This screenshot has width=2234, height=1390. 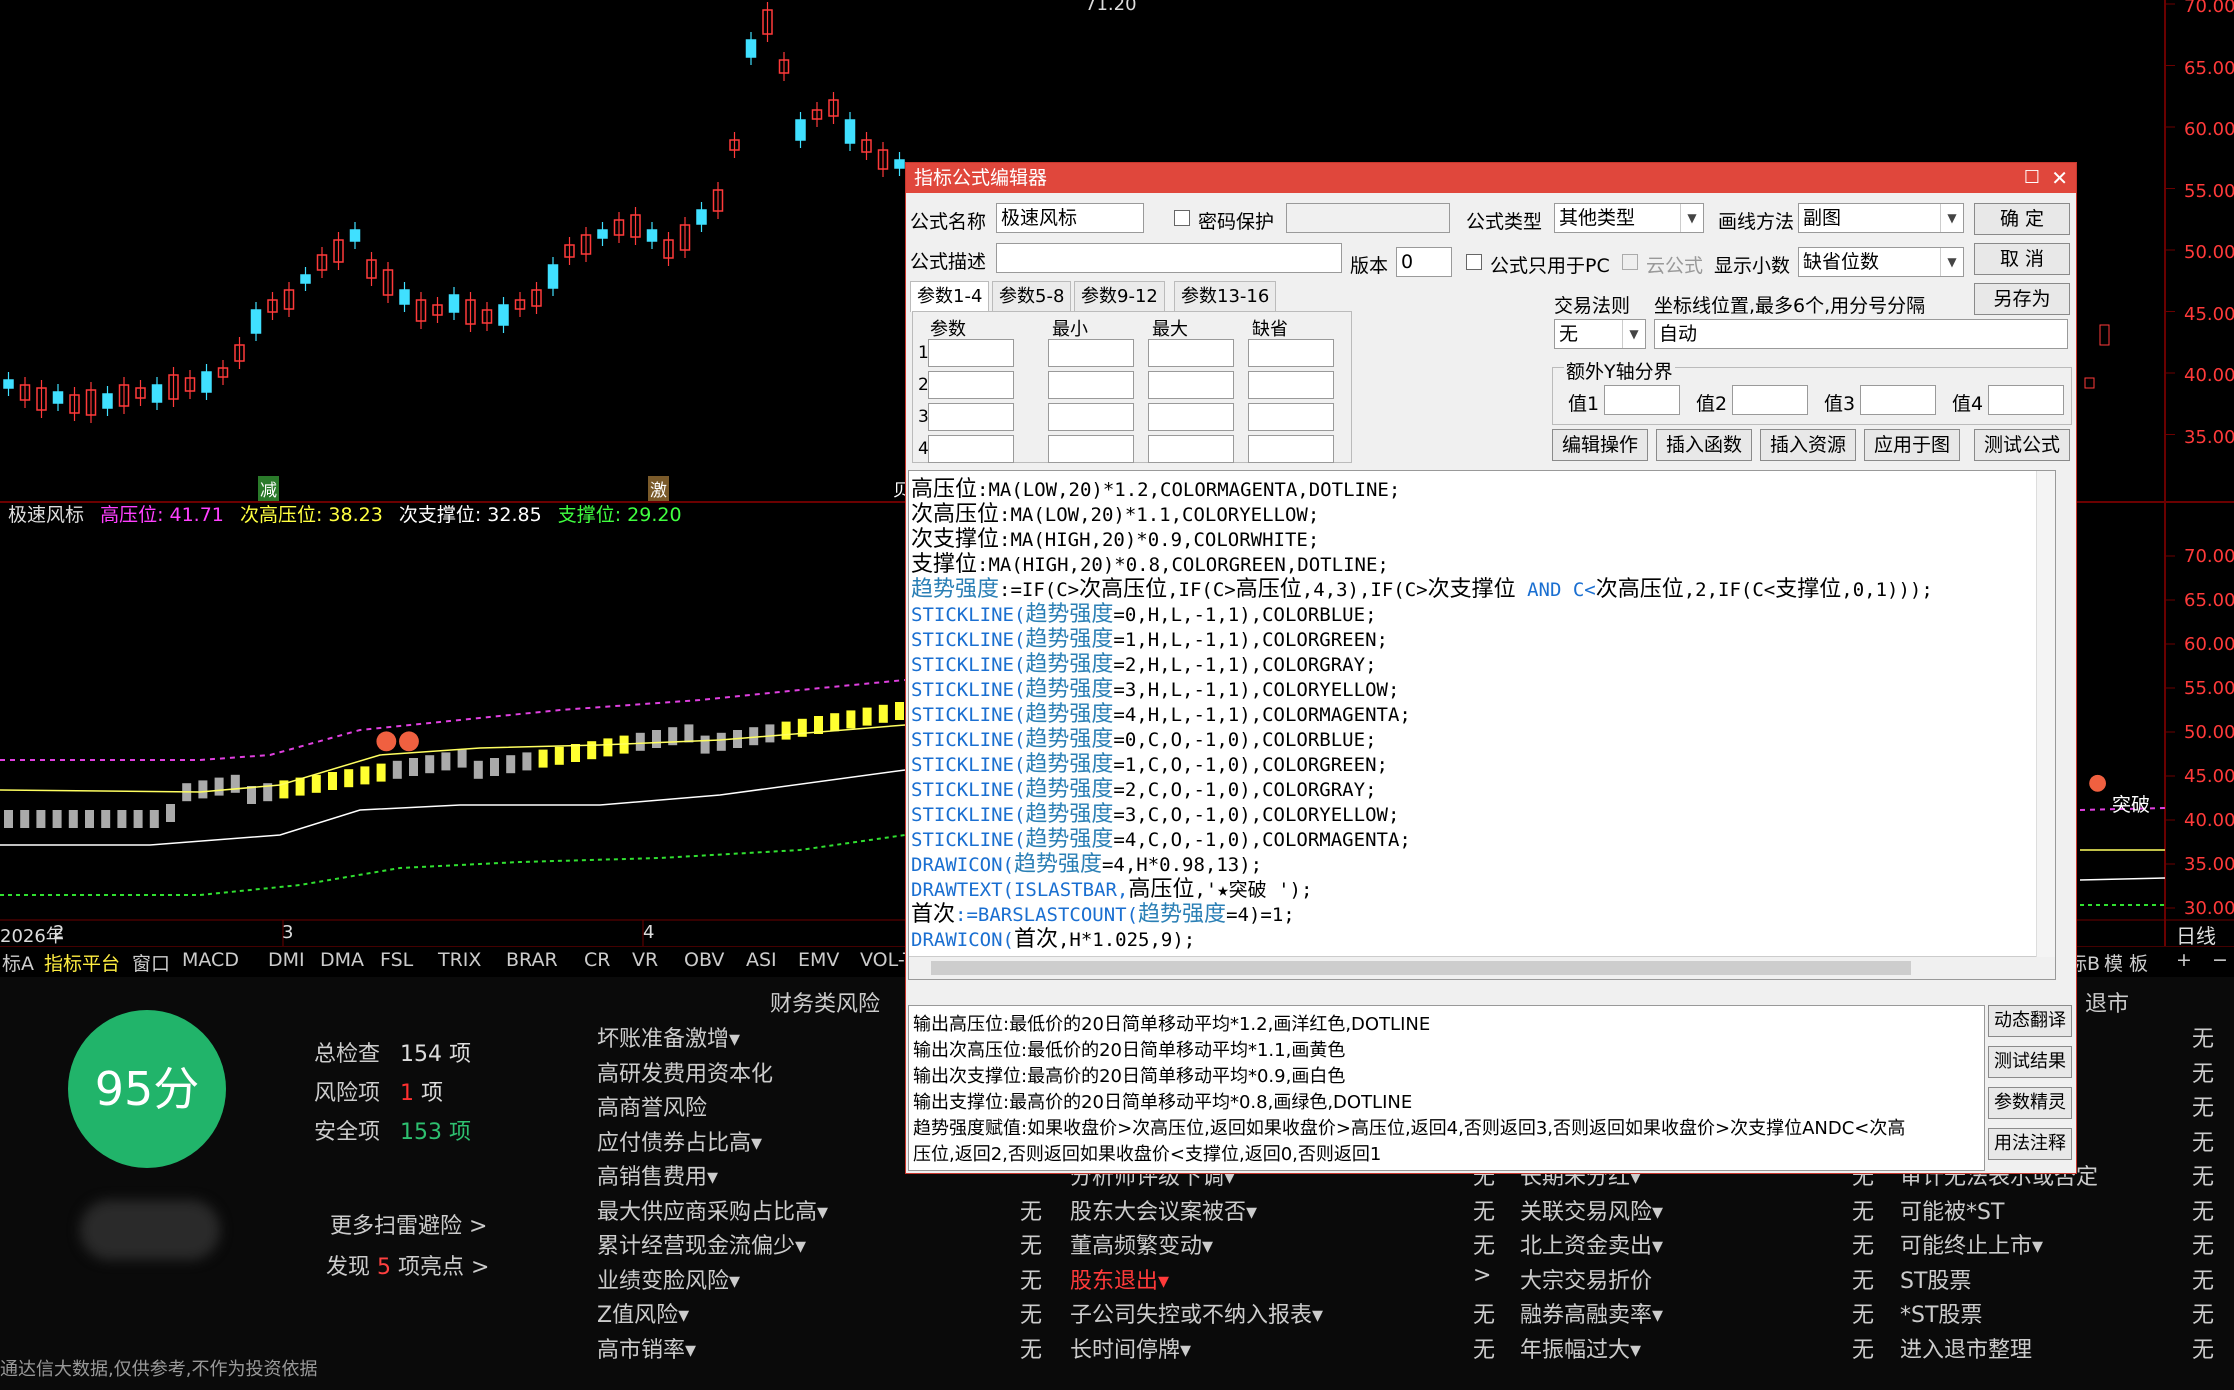 I want to click on tab-add: +, so click(x=2184, y=960).